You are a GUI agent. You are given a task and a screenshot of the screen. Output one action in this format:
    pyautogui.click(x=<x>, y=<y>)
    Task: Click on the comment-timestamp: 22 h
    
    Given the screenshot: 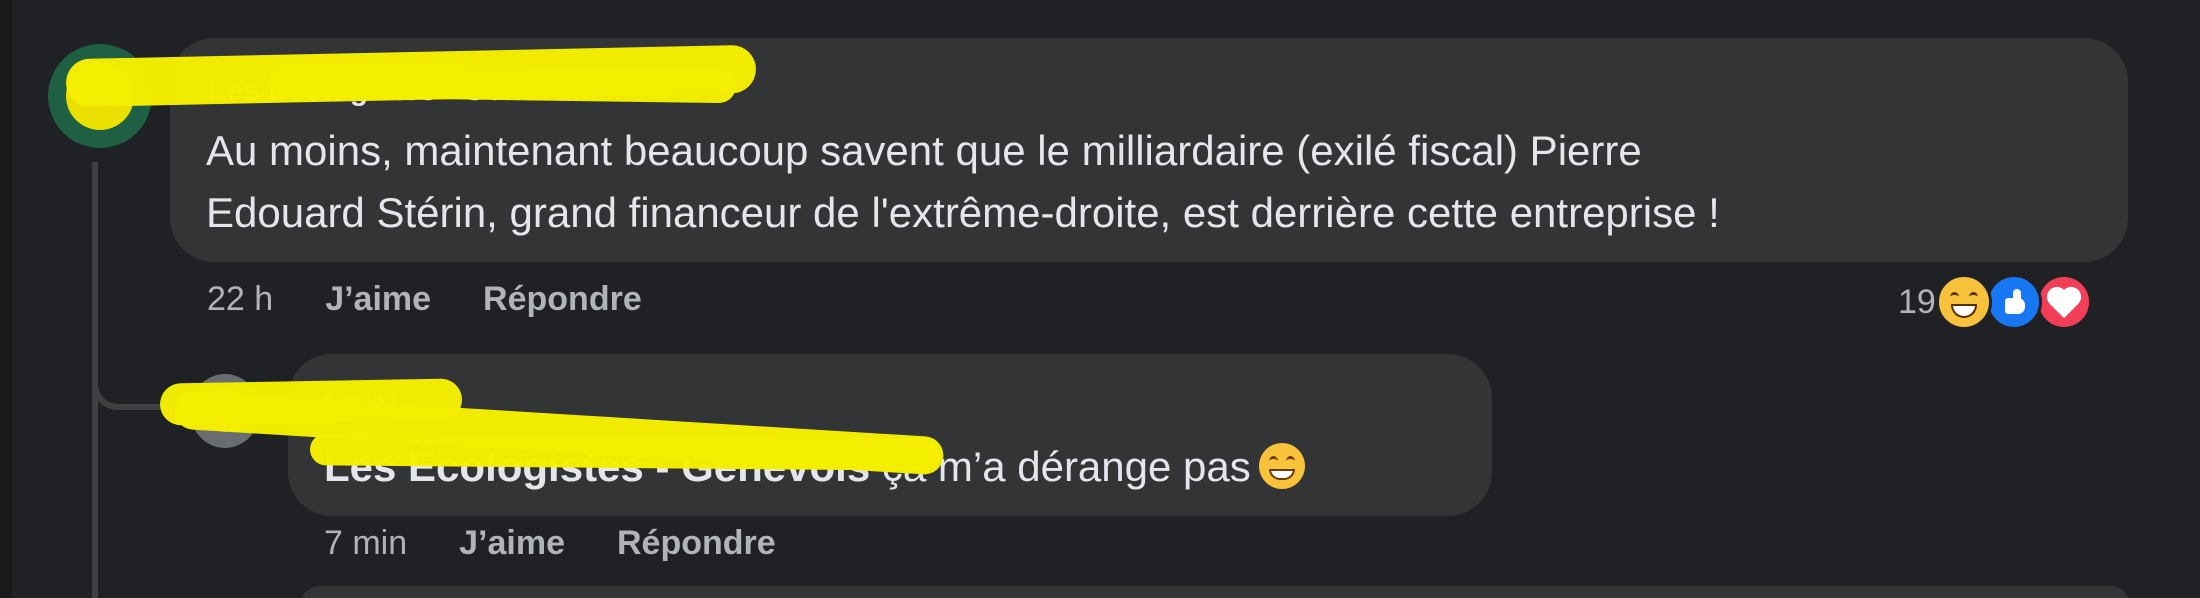 What is the action you would take?
    pyautogui.click(x=240, y=299)
    